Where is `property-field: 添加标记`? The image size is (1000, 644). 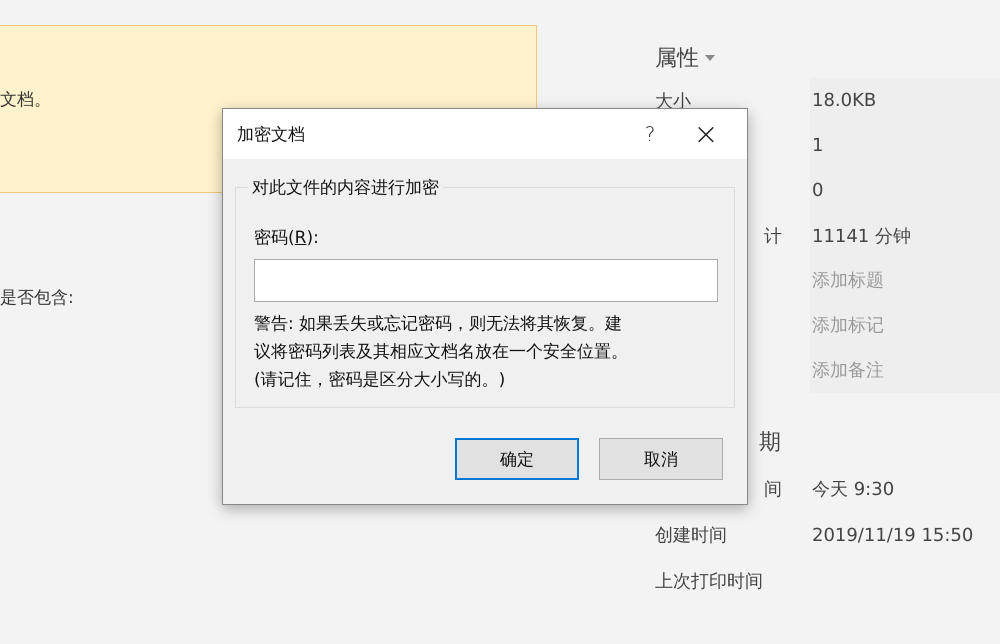
property-field: 添加标记 is located at coordinates (905, 325).